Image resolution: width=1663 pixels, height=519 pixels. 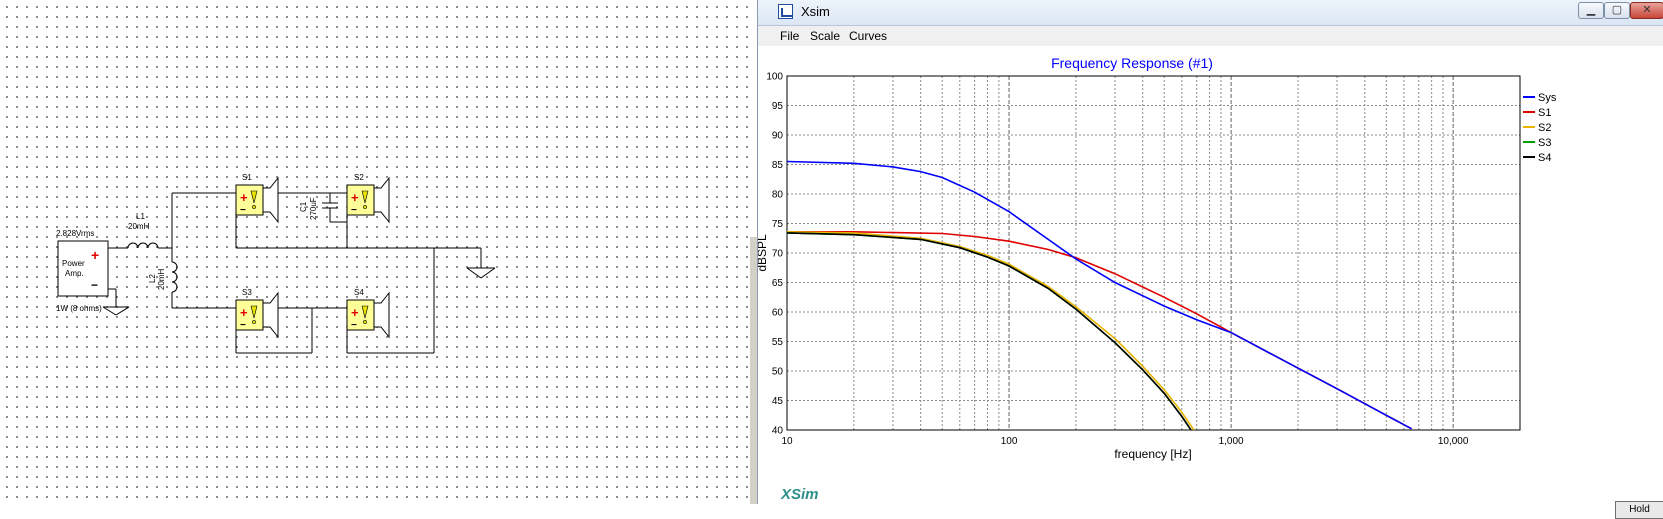 I want to click on menu-scale: Scale, so click(x=825, y=36).